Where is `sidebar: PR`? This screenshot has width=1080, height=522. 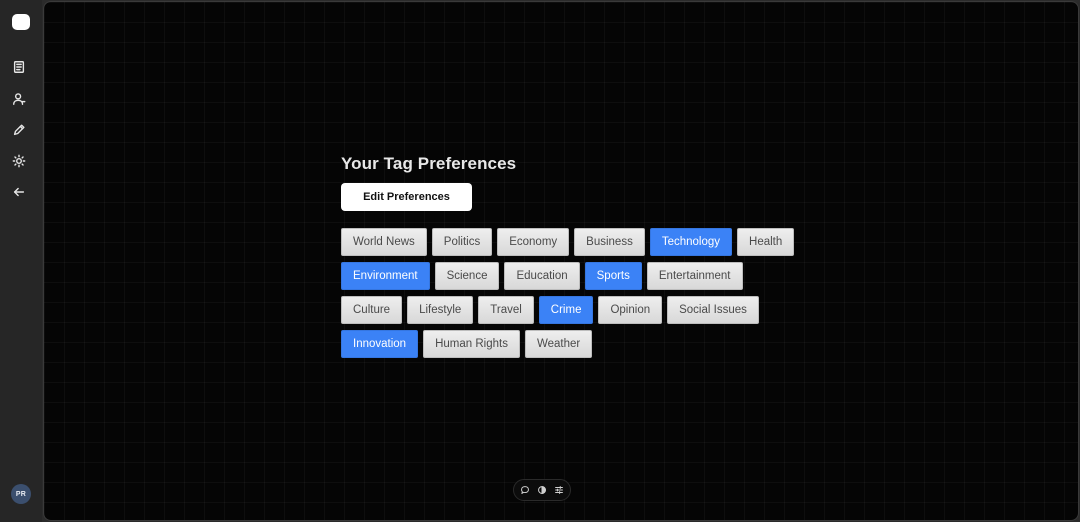
sidebar: PR is located at coordinates (21, 261).